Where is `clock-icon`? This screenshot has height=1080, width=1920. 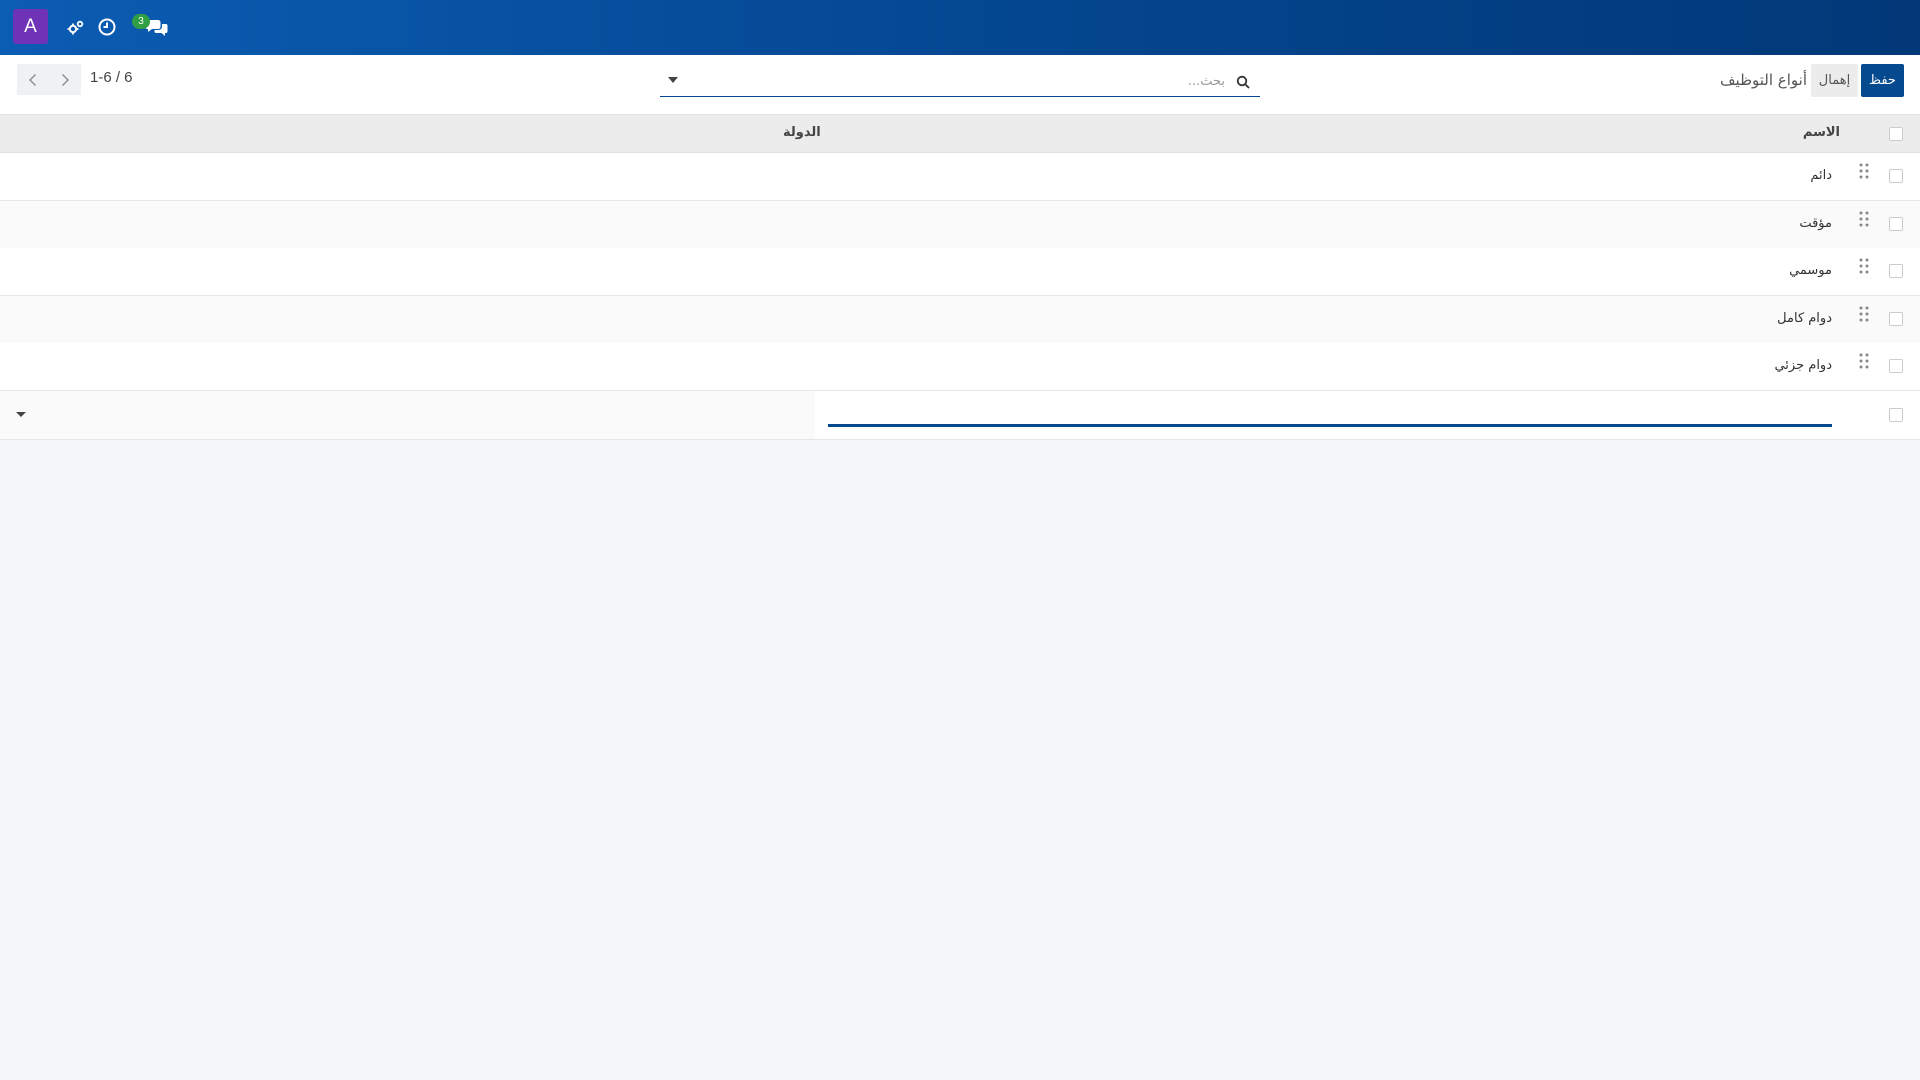 clock-icon is located at coordinates (107, 27).